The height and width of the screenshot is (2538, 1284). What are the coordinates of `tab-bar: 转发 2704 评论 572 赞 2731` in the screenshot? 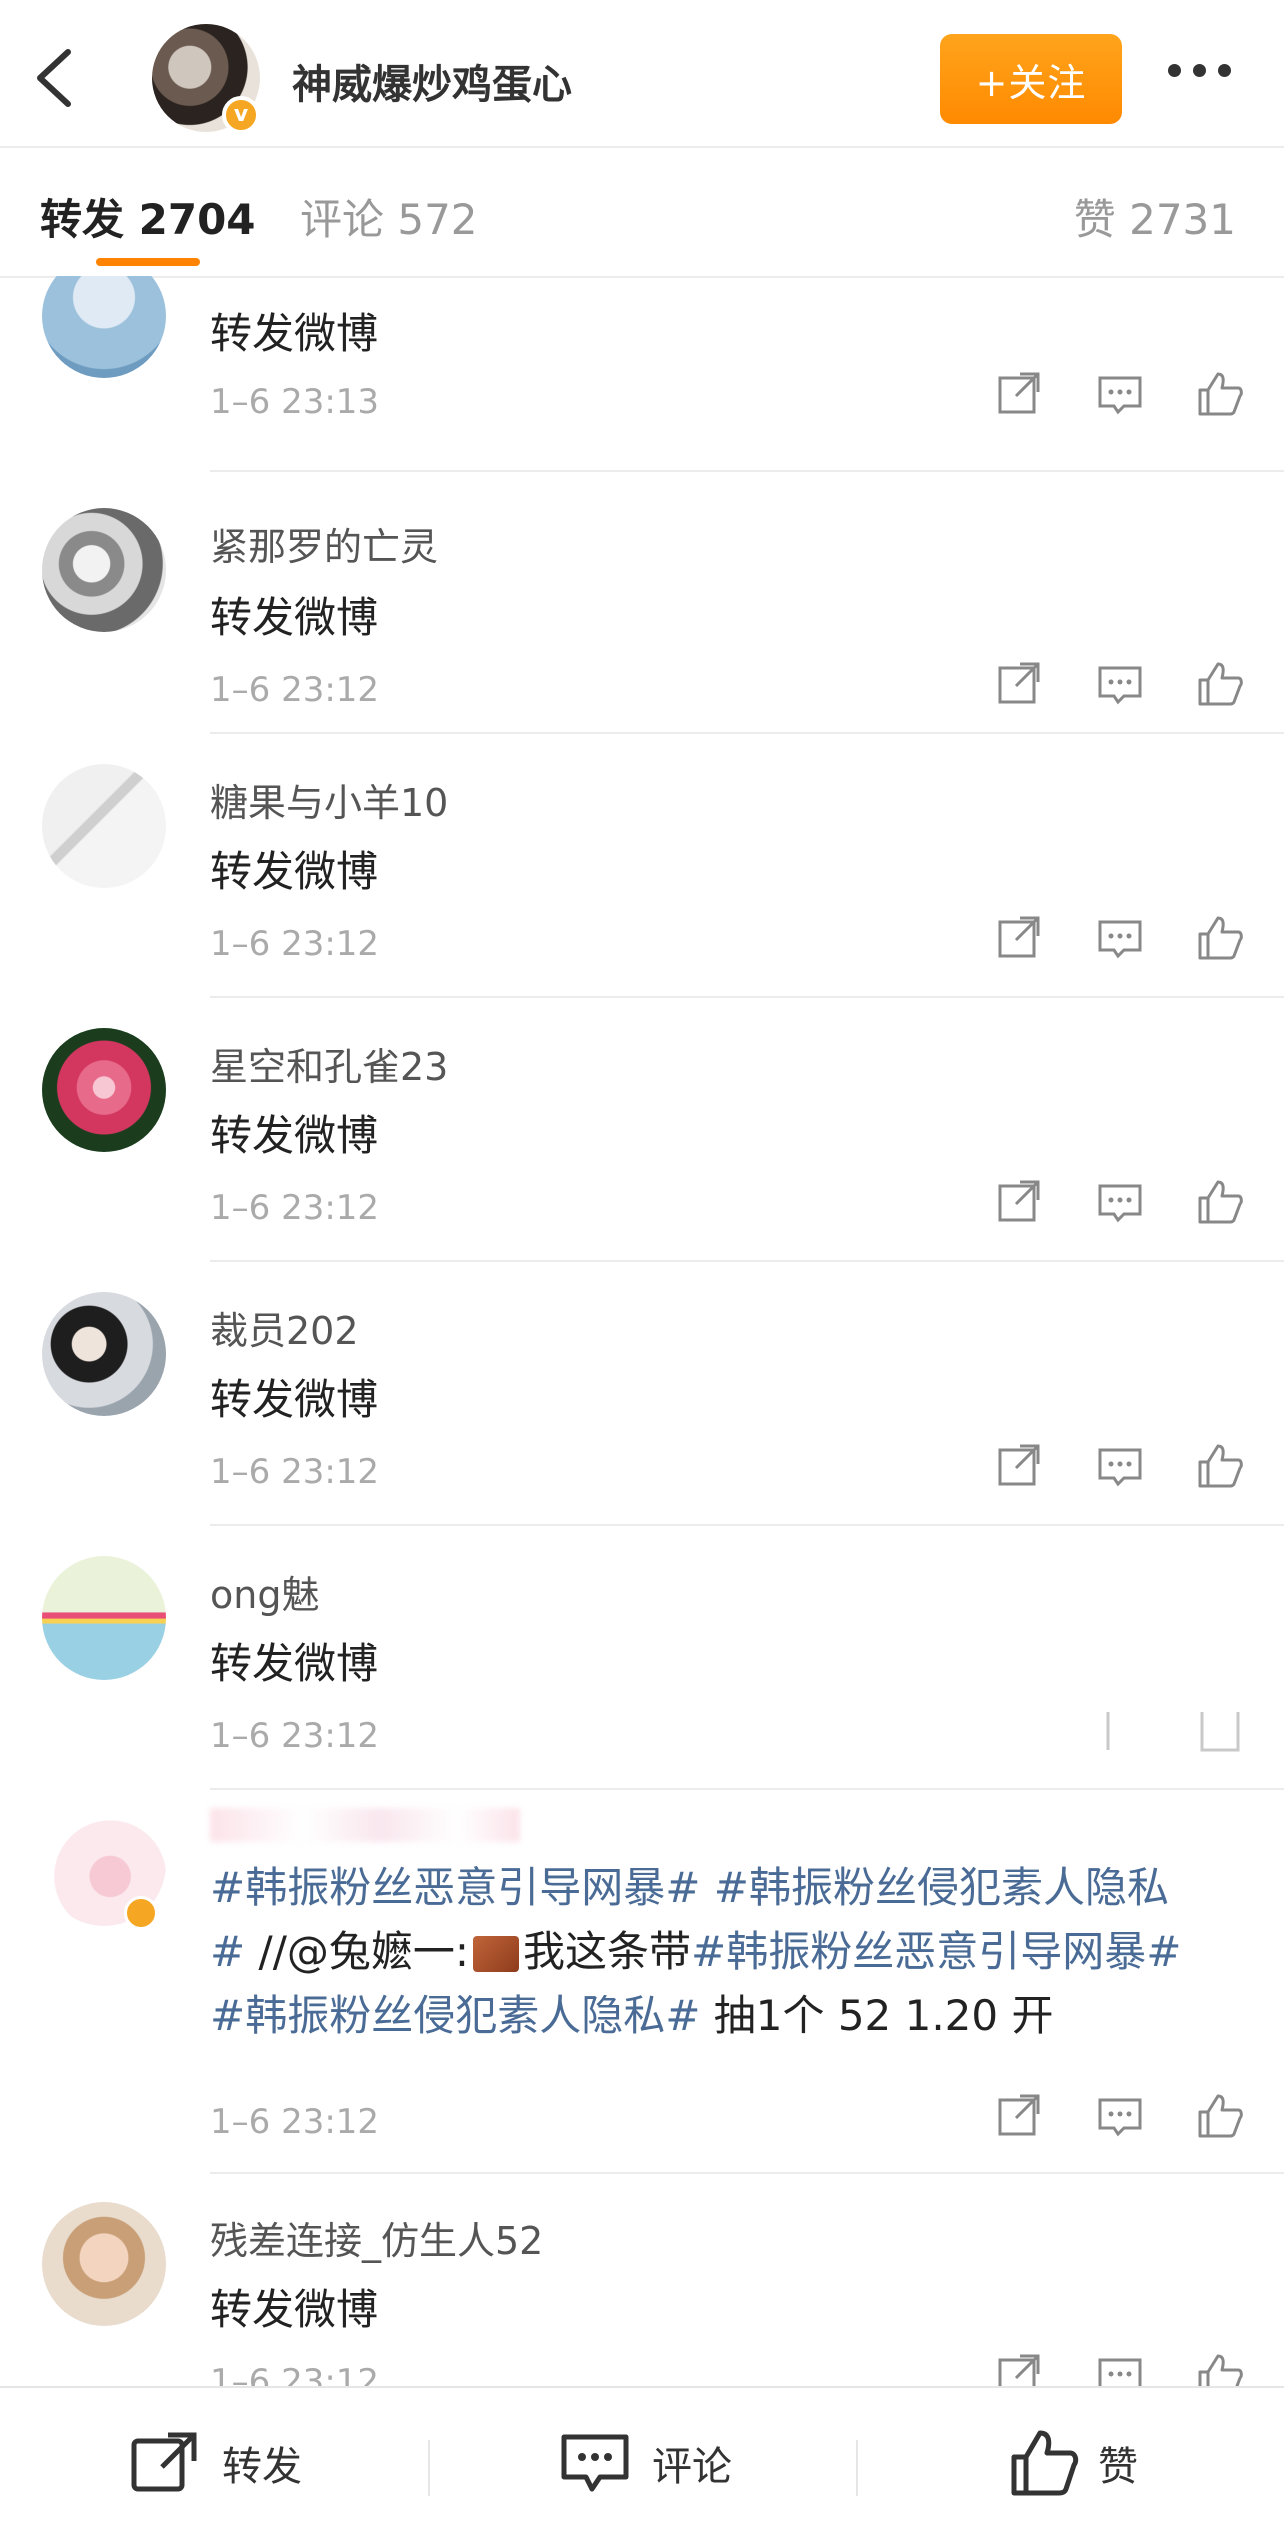 It's located at (642, 213).